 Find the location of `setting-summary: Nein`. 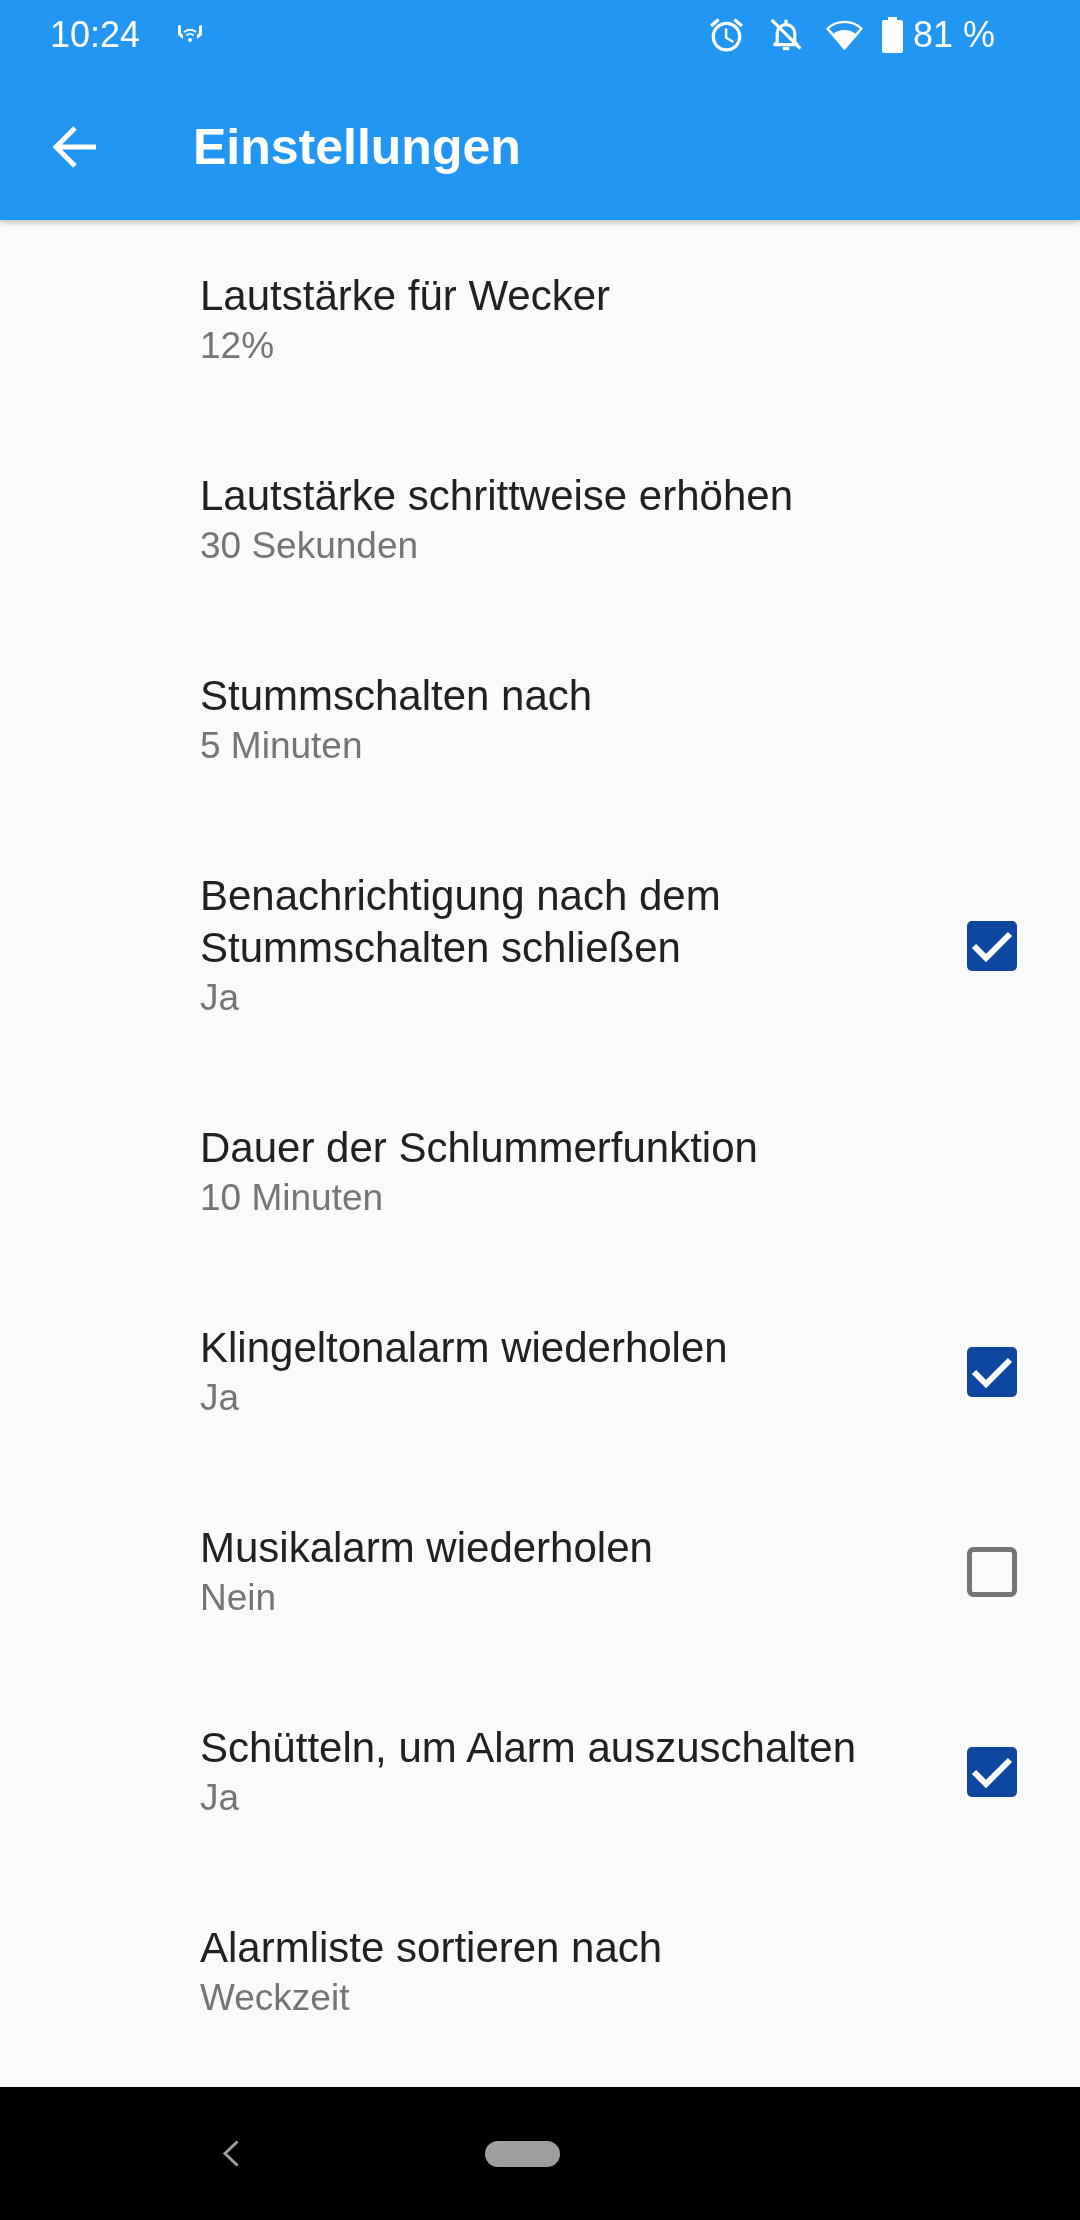

setting-summary: Nein is located at coordinates (238, 1598).